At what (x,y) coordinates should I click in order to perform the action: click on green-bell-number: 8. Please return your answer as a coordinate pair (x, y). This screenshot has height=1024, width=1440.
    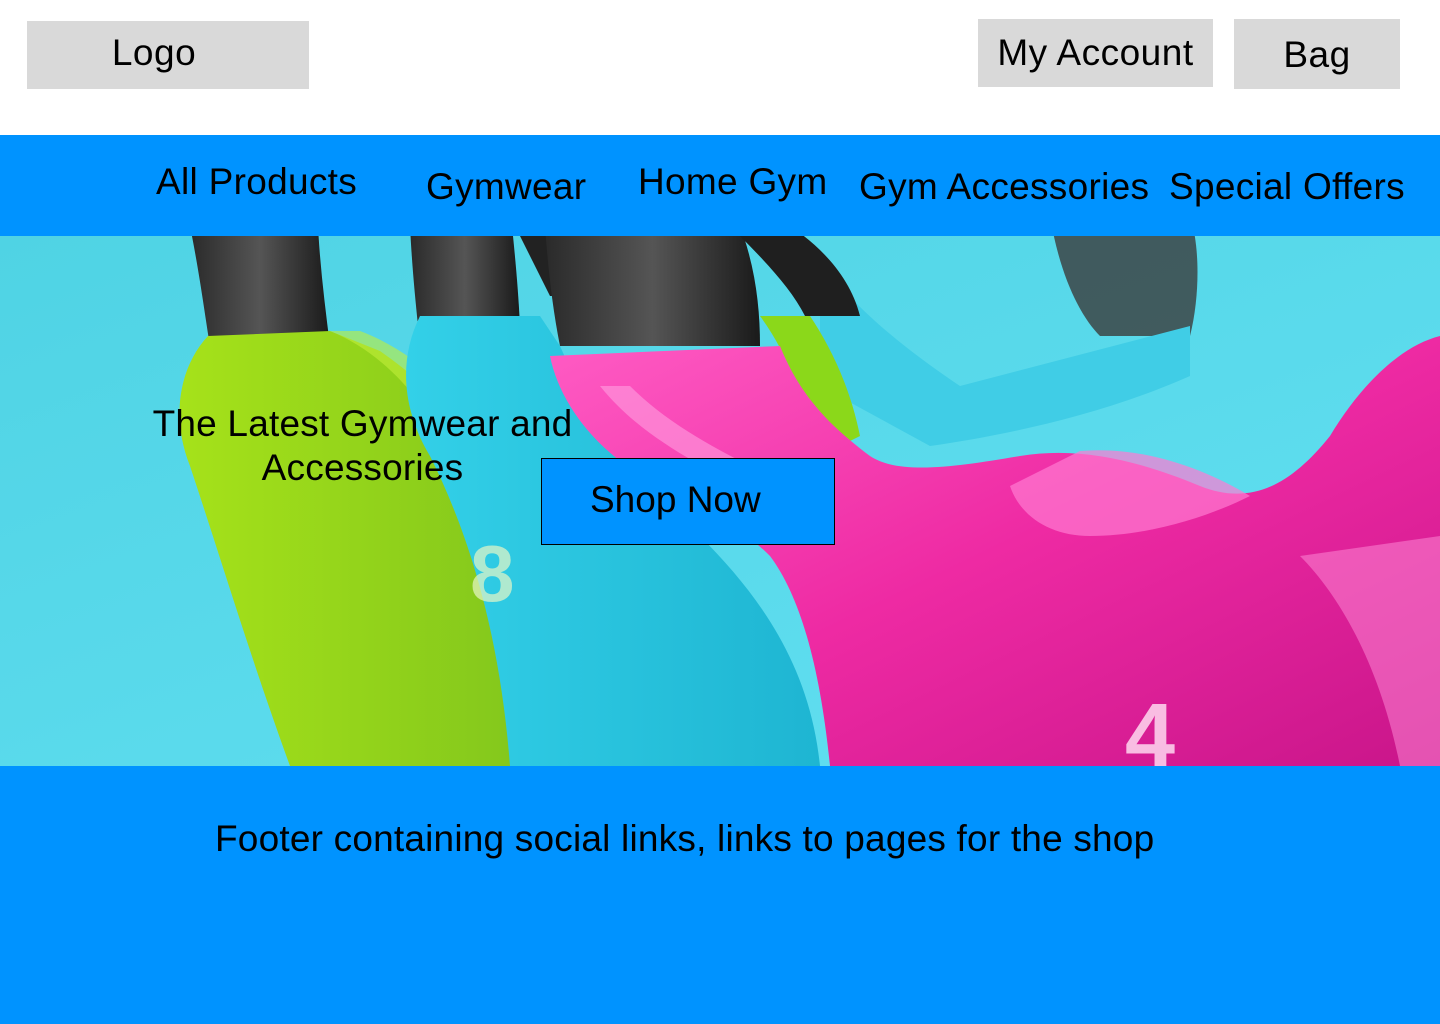
    Looking at the image, I should click on (492, 573).